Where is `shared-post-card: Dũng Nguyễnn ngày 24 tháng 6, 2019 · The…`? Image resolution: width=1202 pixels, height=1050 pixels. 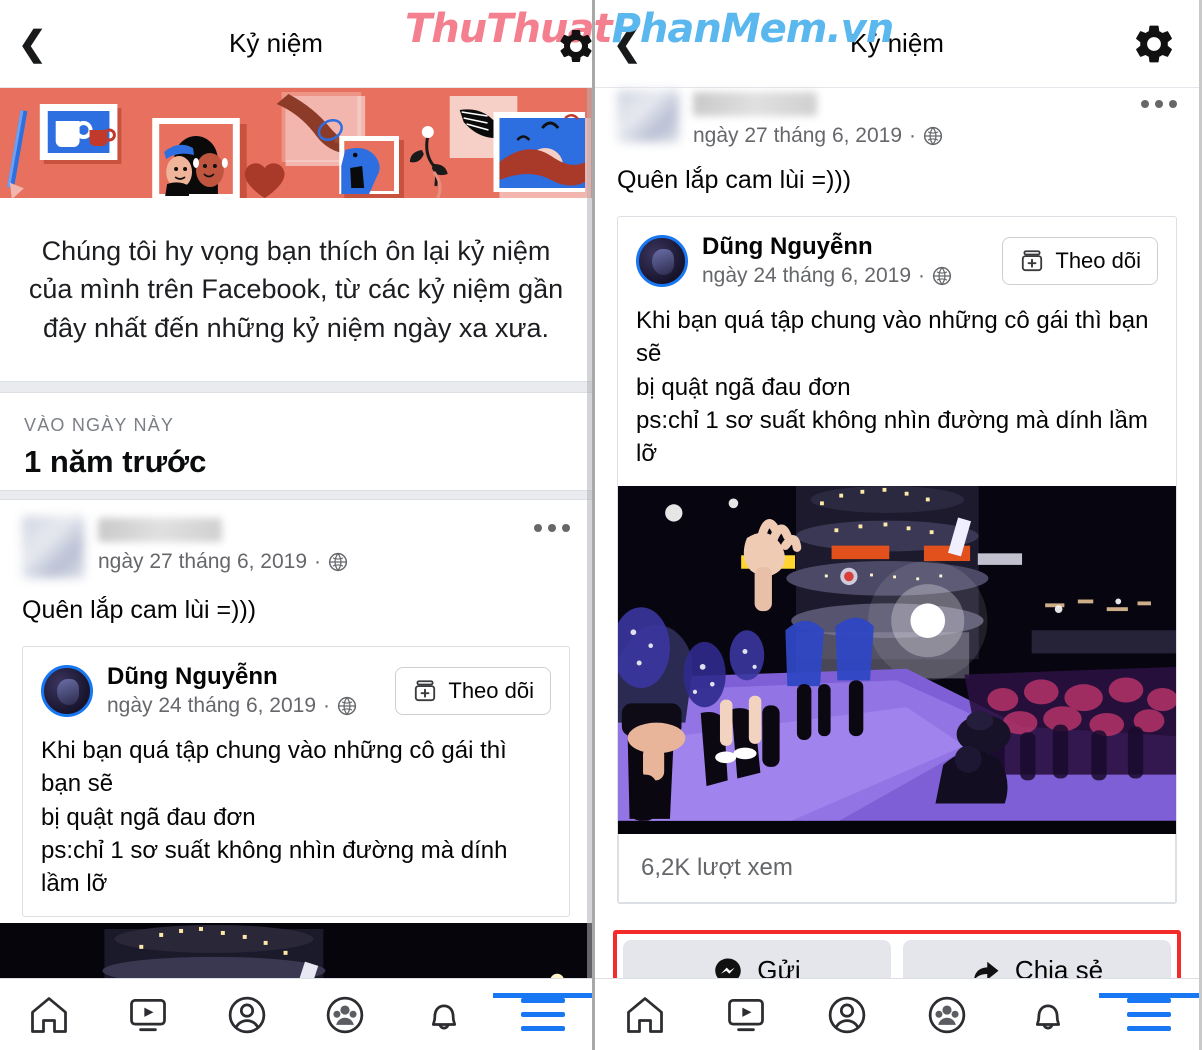 shared-post-card: Dũng Nguyễnn ngày 24 tháng 6, 2019 · The… is located at coordinates (296, 781).